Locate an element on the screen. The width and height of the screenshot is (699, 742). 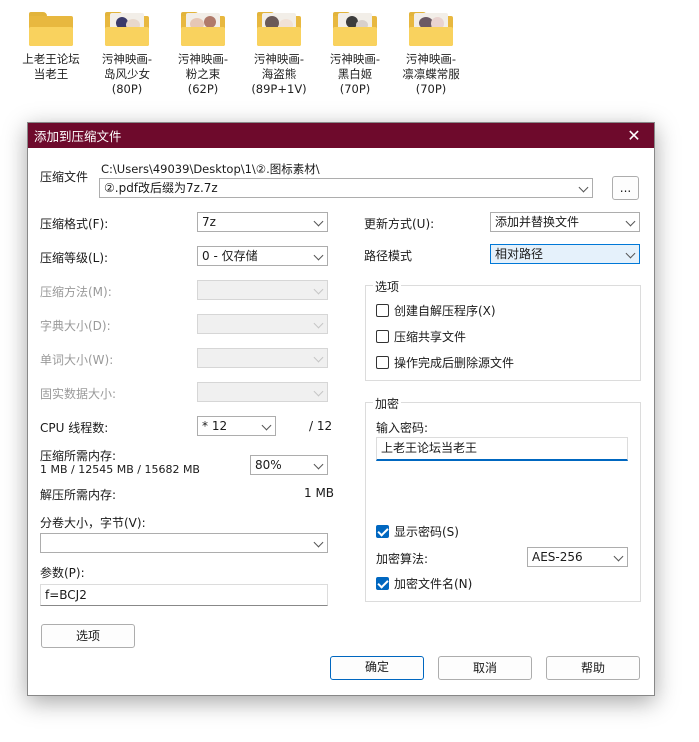
desktop-folder-5: 污神映画- 黑白姬 (70P) is located at coordinates (355, 54).